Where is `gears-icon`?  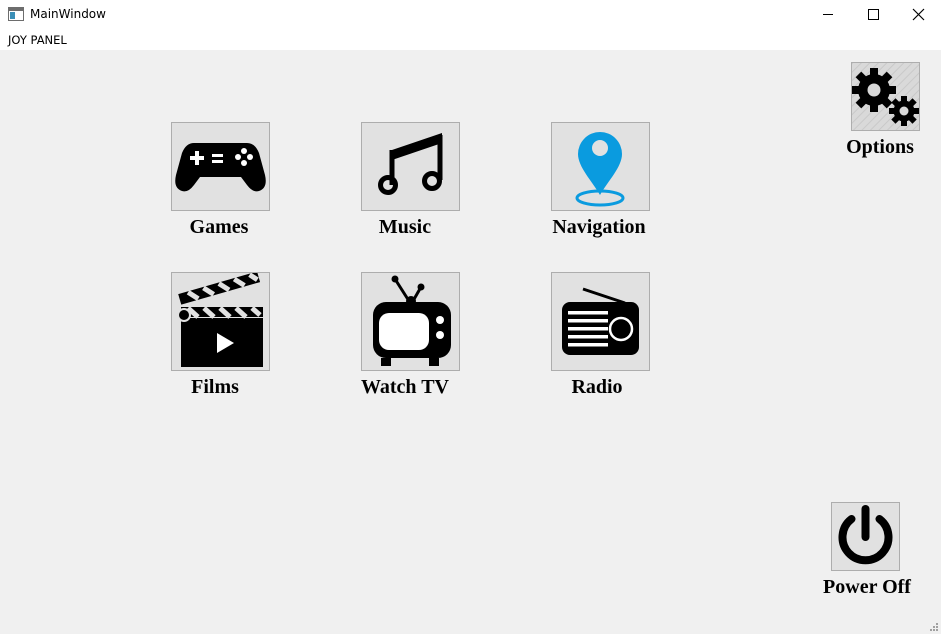 gears-icon is located at coordinates (885, 96).